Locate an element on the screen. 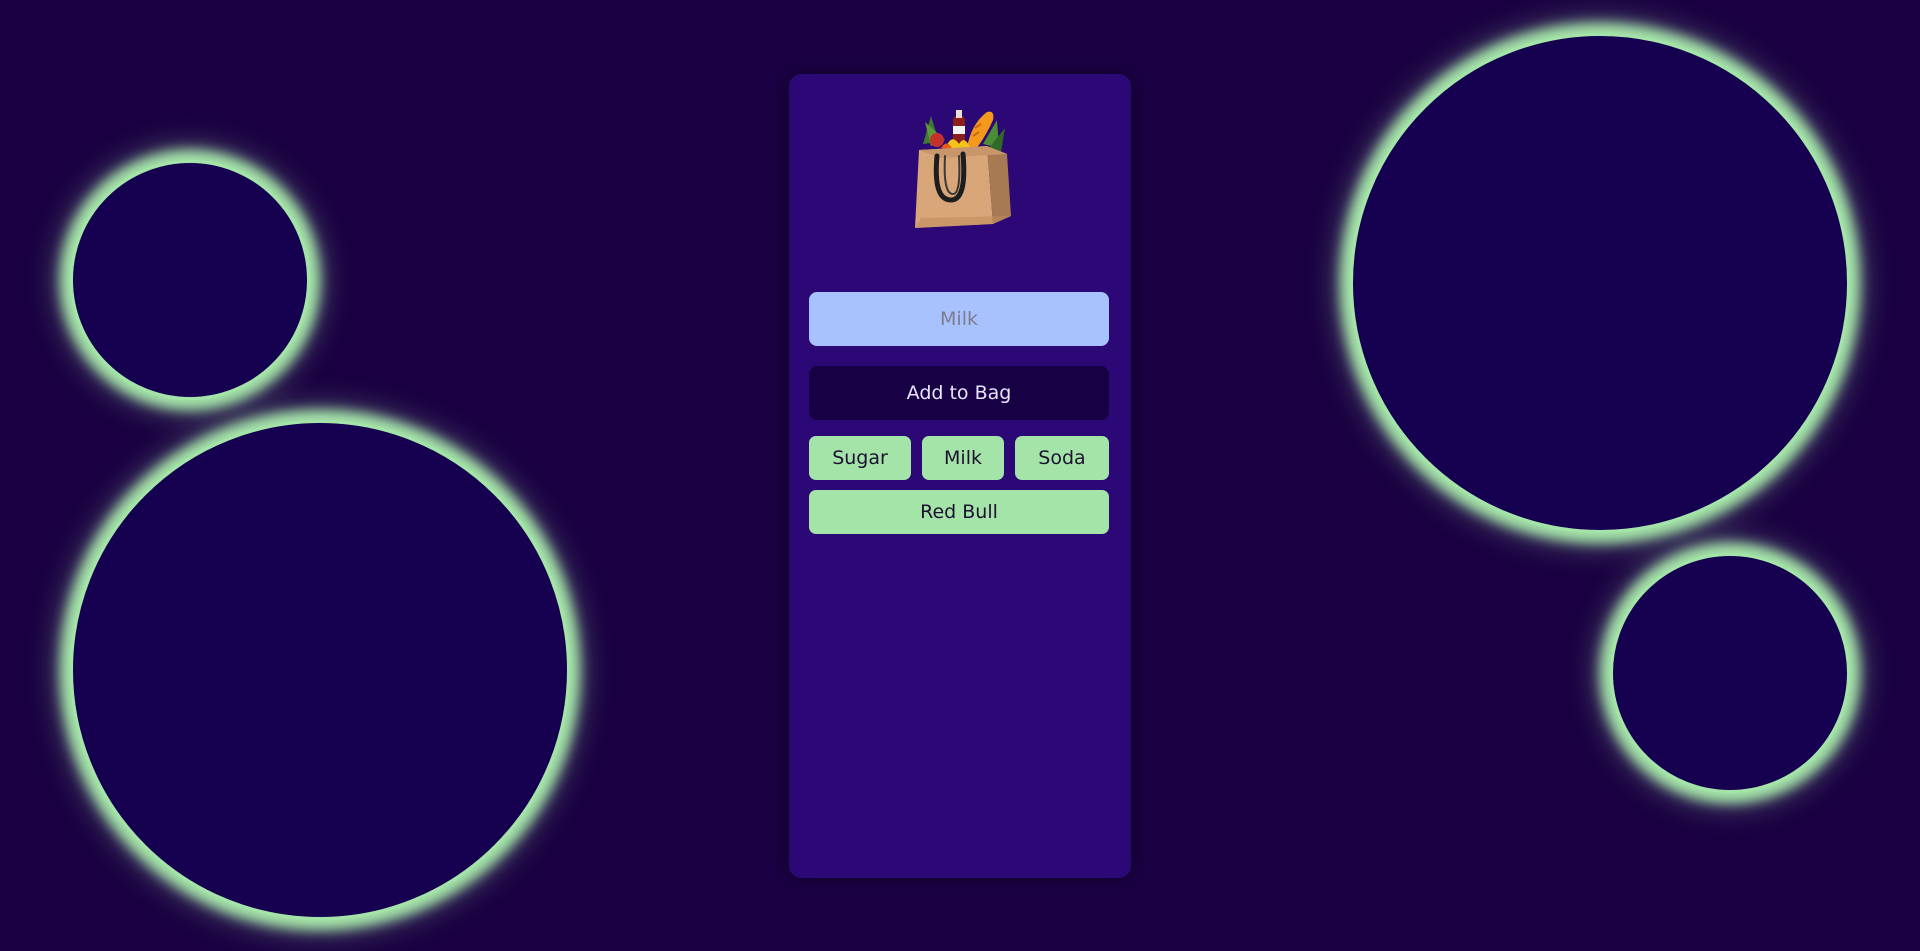  grocery-bag-icon is located at coordinates (963, 169).